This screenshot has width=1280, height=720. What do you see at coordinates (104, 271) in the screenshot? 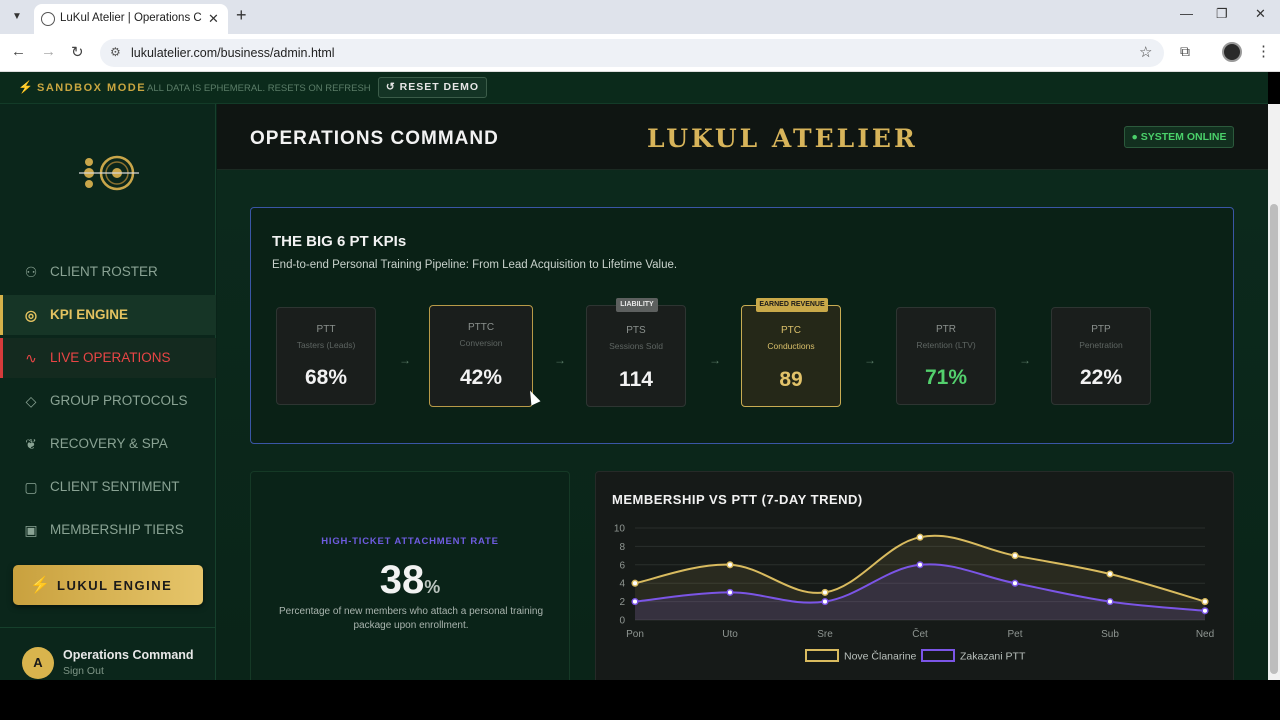
I see `sidebar-item-label: CLIENT ROSTER` at bounding box center [104, 271].